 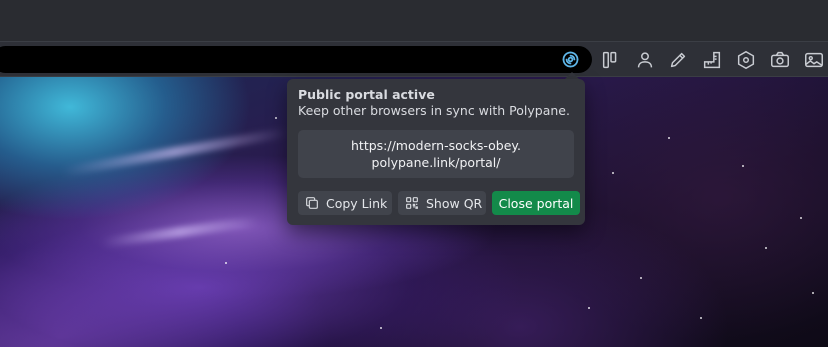 What do you see at coordinates (296, 59) in the screenshot?
I see `url-bar` at bounding box center [296, 59].